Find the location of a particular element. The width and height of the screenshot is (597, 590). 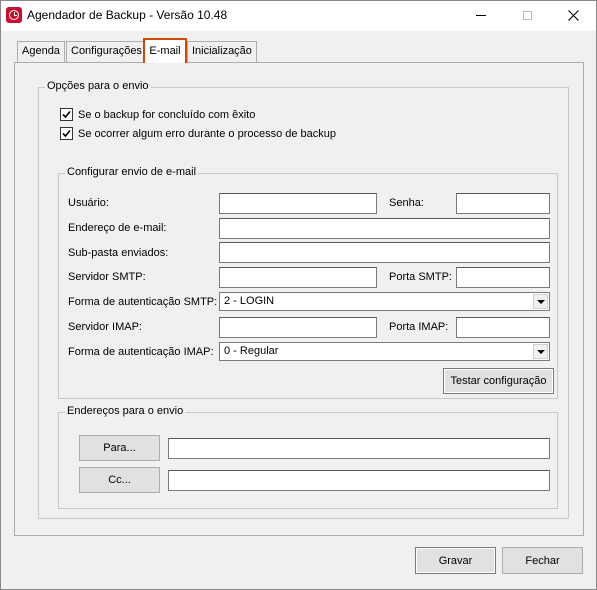

close-icon is located at coordinates (573, 15).